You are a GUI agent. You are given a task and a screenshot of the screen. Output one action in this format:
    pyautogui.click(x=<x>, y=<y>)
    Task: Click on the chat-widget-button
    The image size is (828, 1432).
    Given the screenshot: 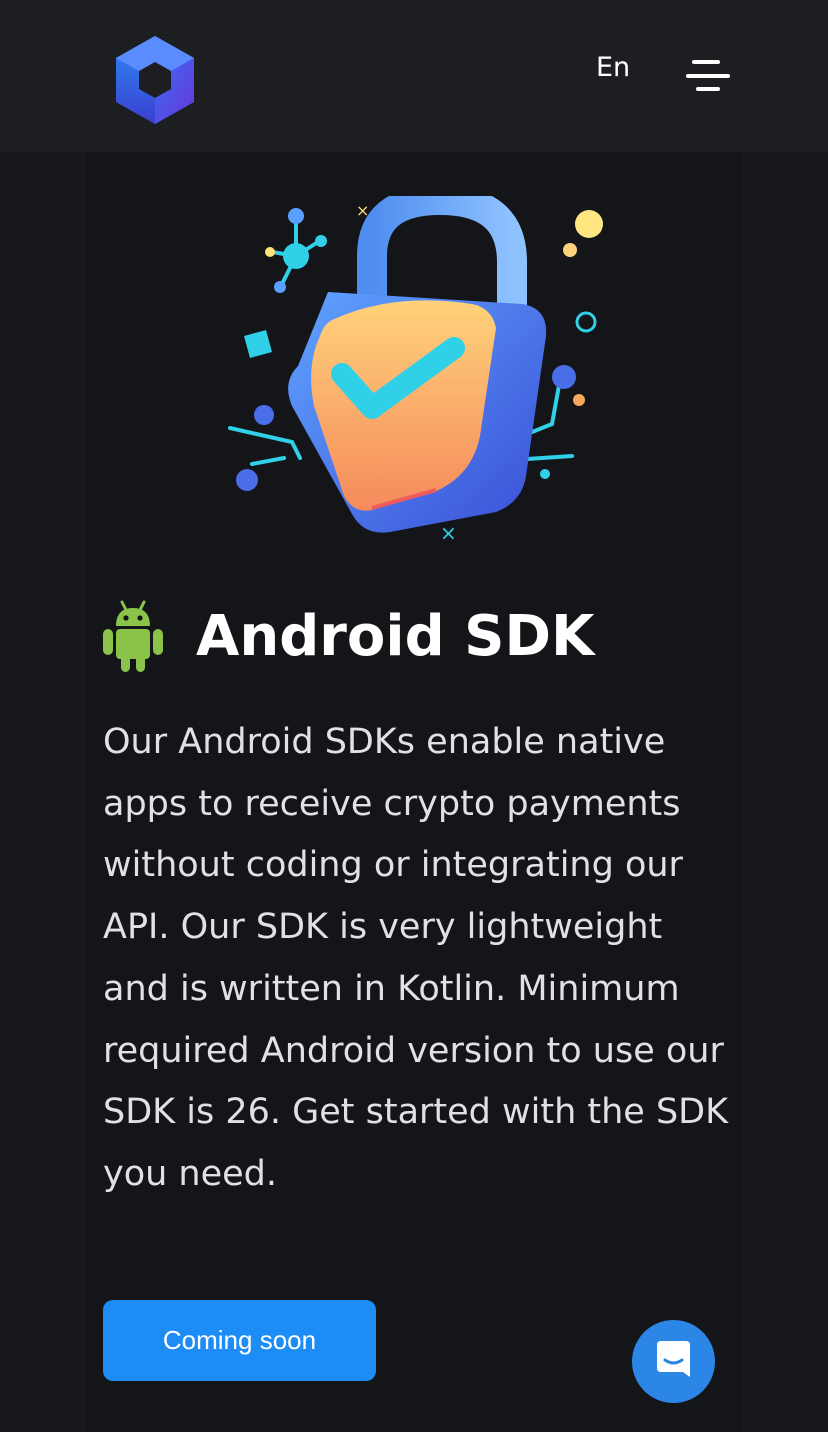 What is the action you would take?
    pyautogui.click(x=673, y=1361)
    